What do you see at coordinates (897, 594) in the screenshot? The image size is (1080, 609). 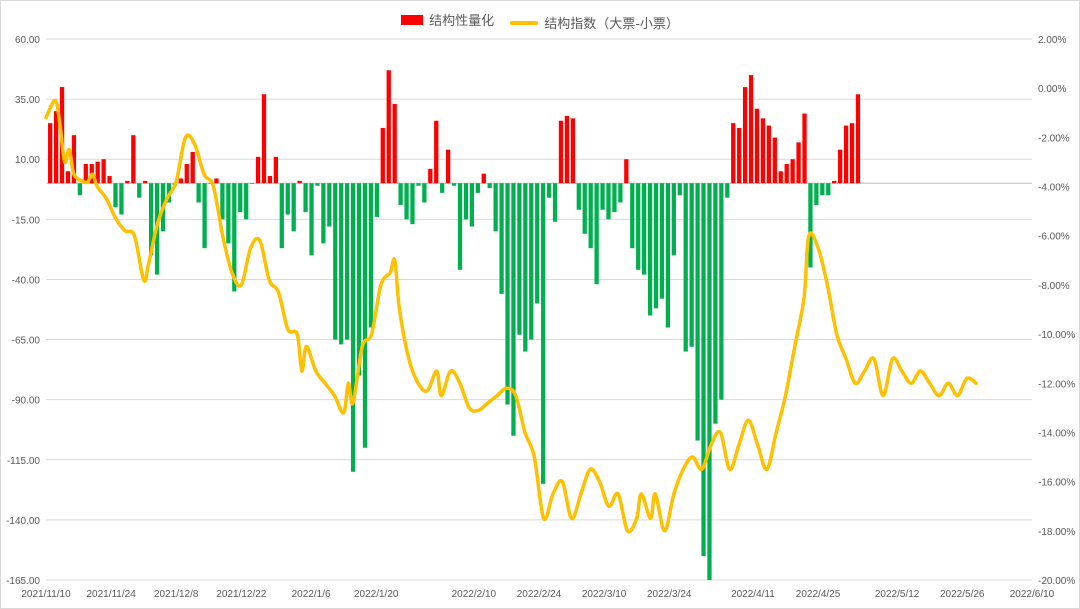 I see `x-tick-label: 2022/5/12` at bounding box center [897, 594].